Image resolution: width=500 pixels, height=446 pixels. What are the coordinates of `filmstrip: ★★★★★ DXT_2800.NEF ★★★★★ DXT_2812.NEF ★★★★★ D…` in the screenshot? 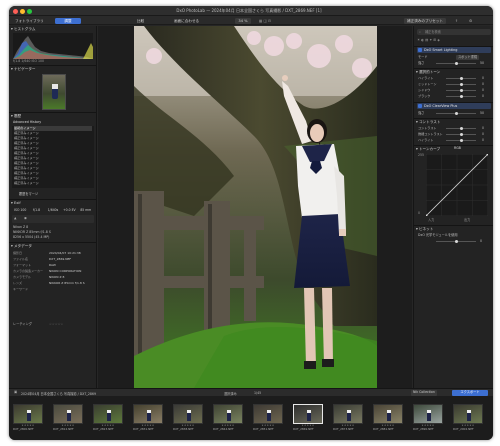 It's located at (251, 418).